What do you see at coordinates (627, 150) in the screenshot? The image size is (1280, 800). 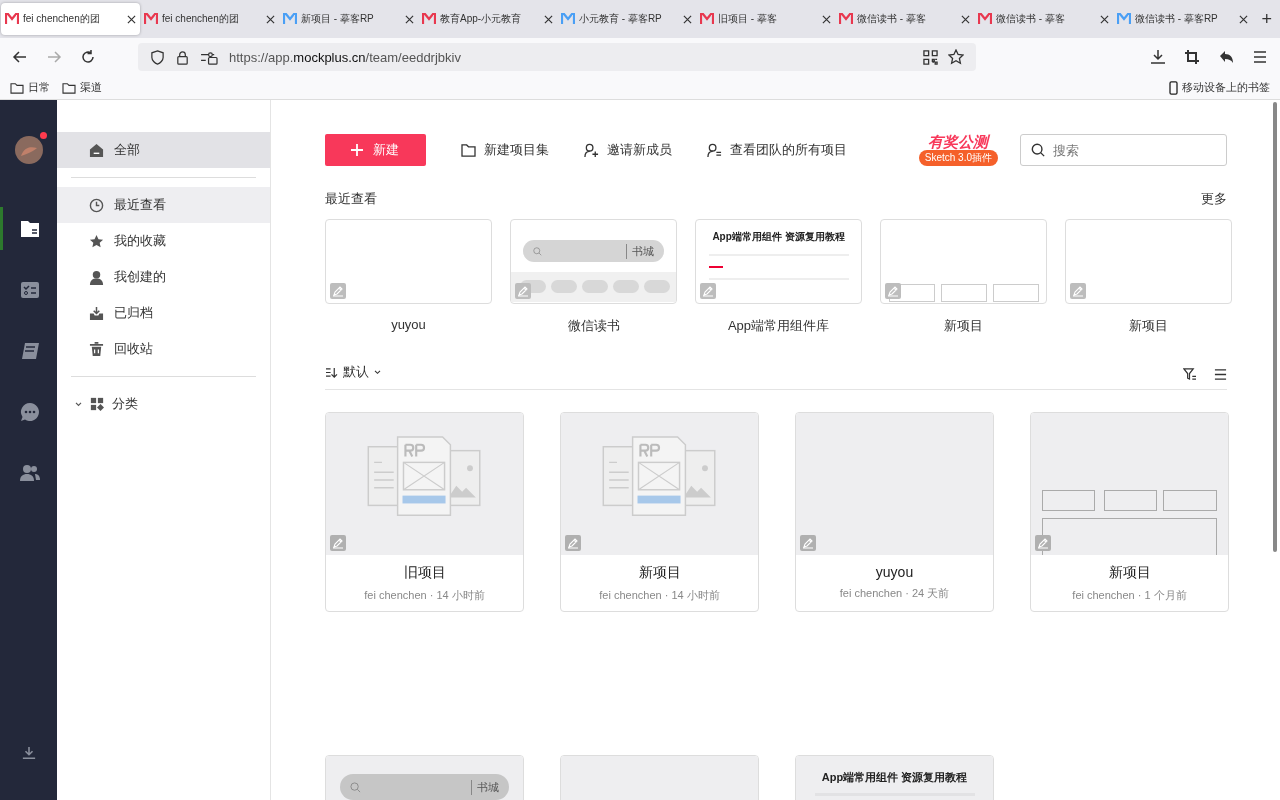 I see `toolbar-action: 邀请新成员` at bounding box center [627, 150].